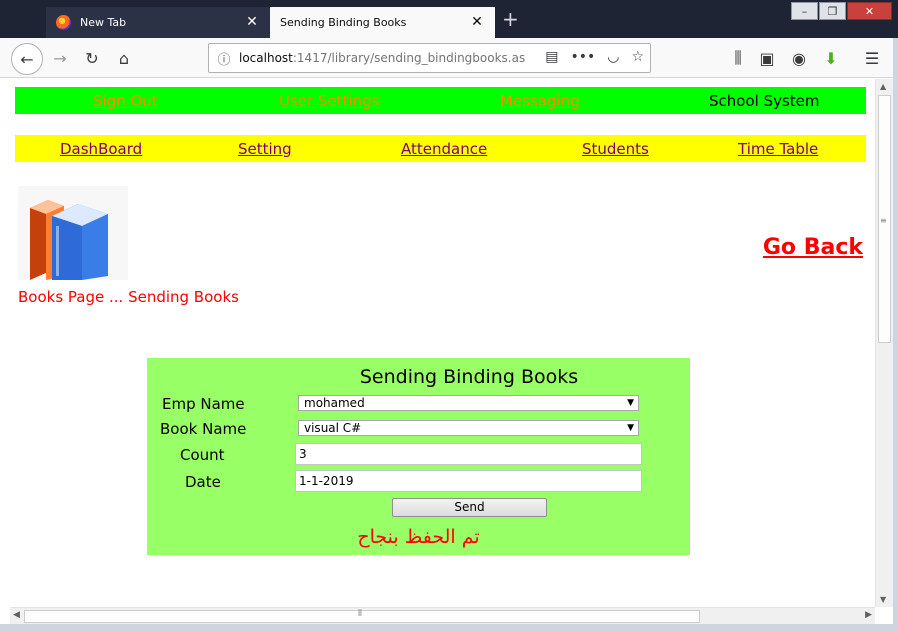 This screenshot has height=631, width=898. Describe the element at coordinates (125, 101) in the screenshot. I see `sign-out-link: Sign Out` at that location.